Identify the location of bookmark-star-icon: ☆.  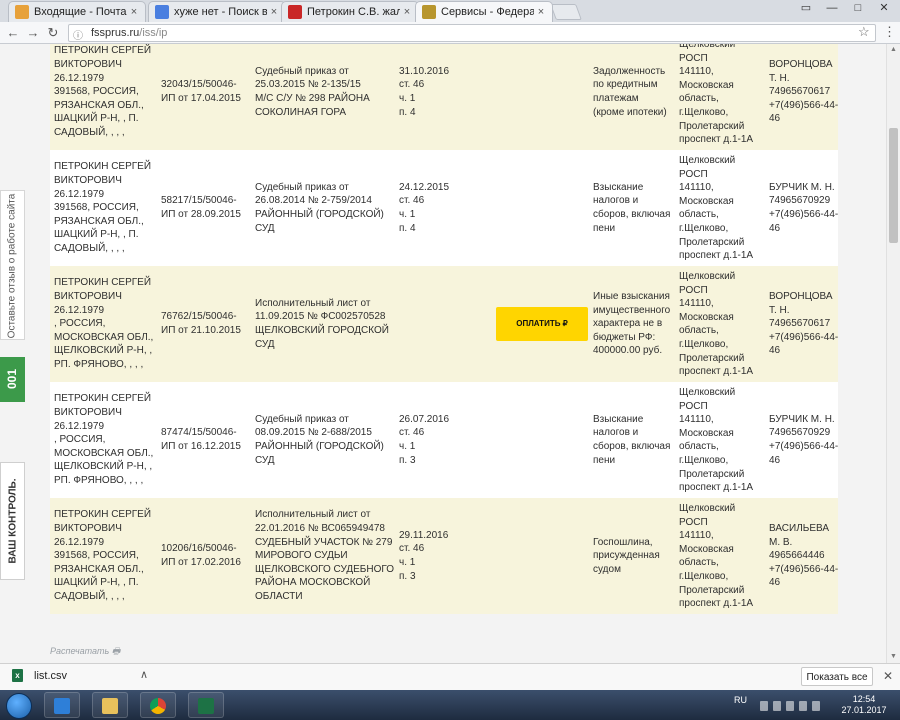
(864, 32).